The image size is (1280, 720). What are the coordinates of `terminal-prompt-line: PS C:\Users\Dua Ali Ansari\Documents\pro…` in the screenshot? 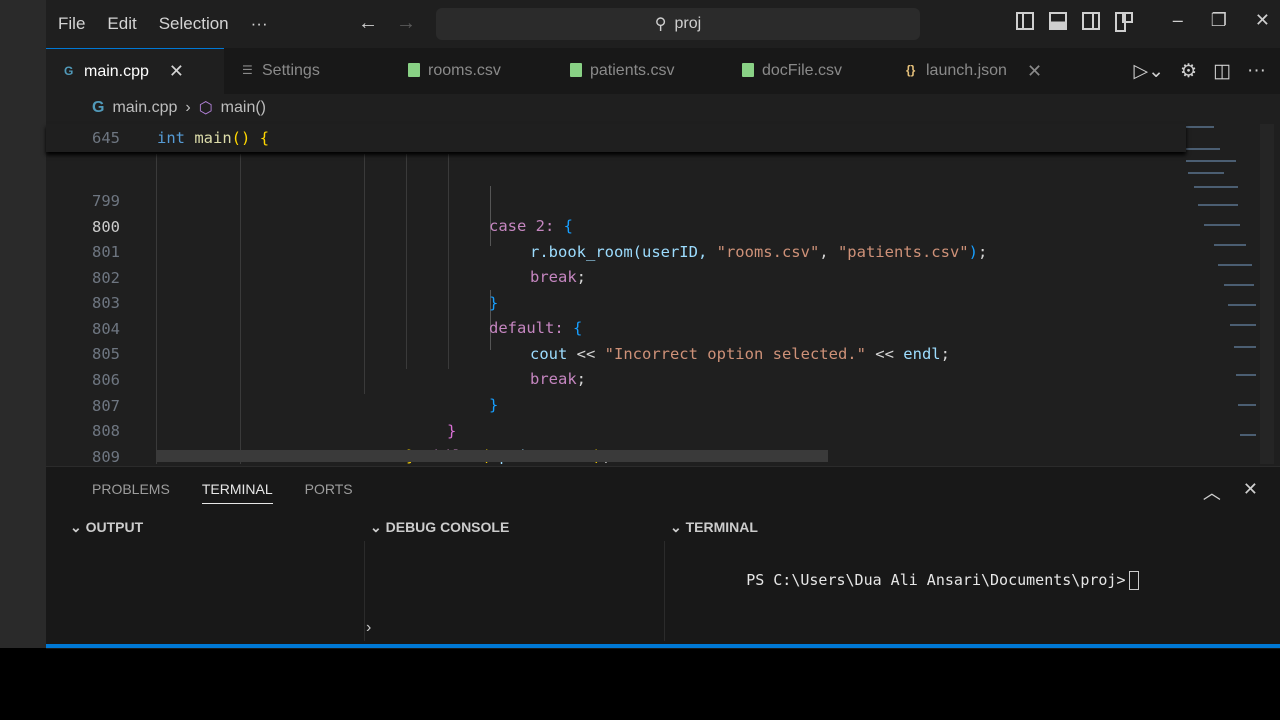 It's located at (916, 580).